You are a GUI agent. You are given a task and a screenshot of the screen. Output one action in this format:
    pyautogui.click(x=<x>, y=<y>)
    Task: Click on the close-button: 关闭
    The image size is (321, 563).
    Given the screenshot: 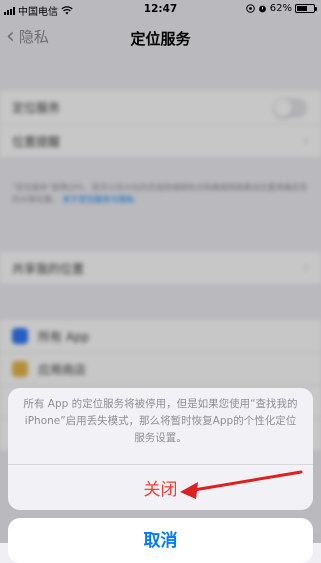 What is the action you would take?
    pyautogui.click(x=160, y=487)
    